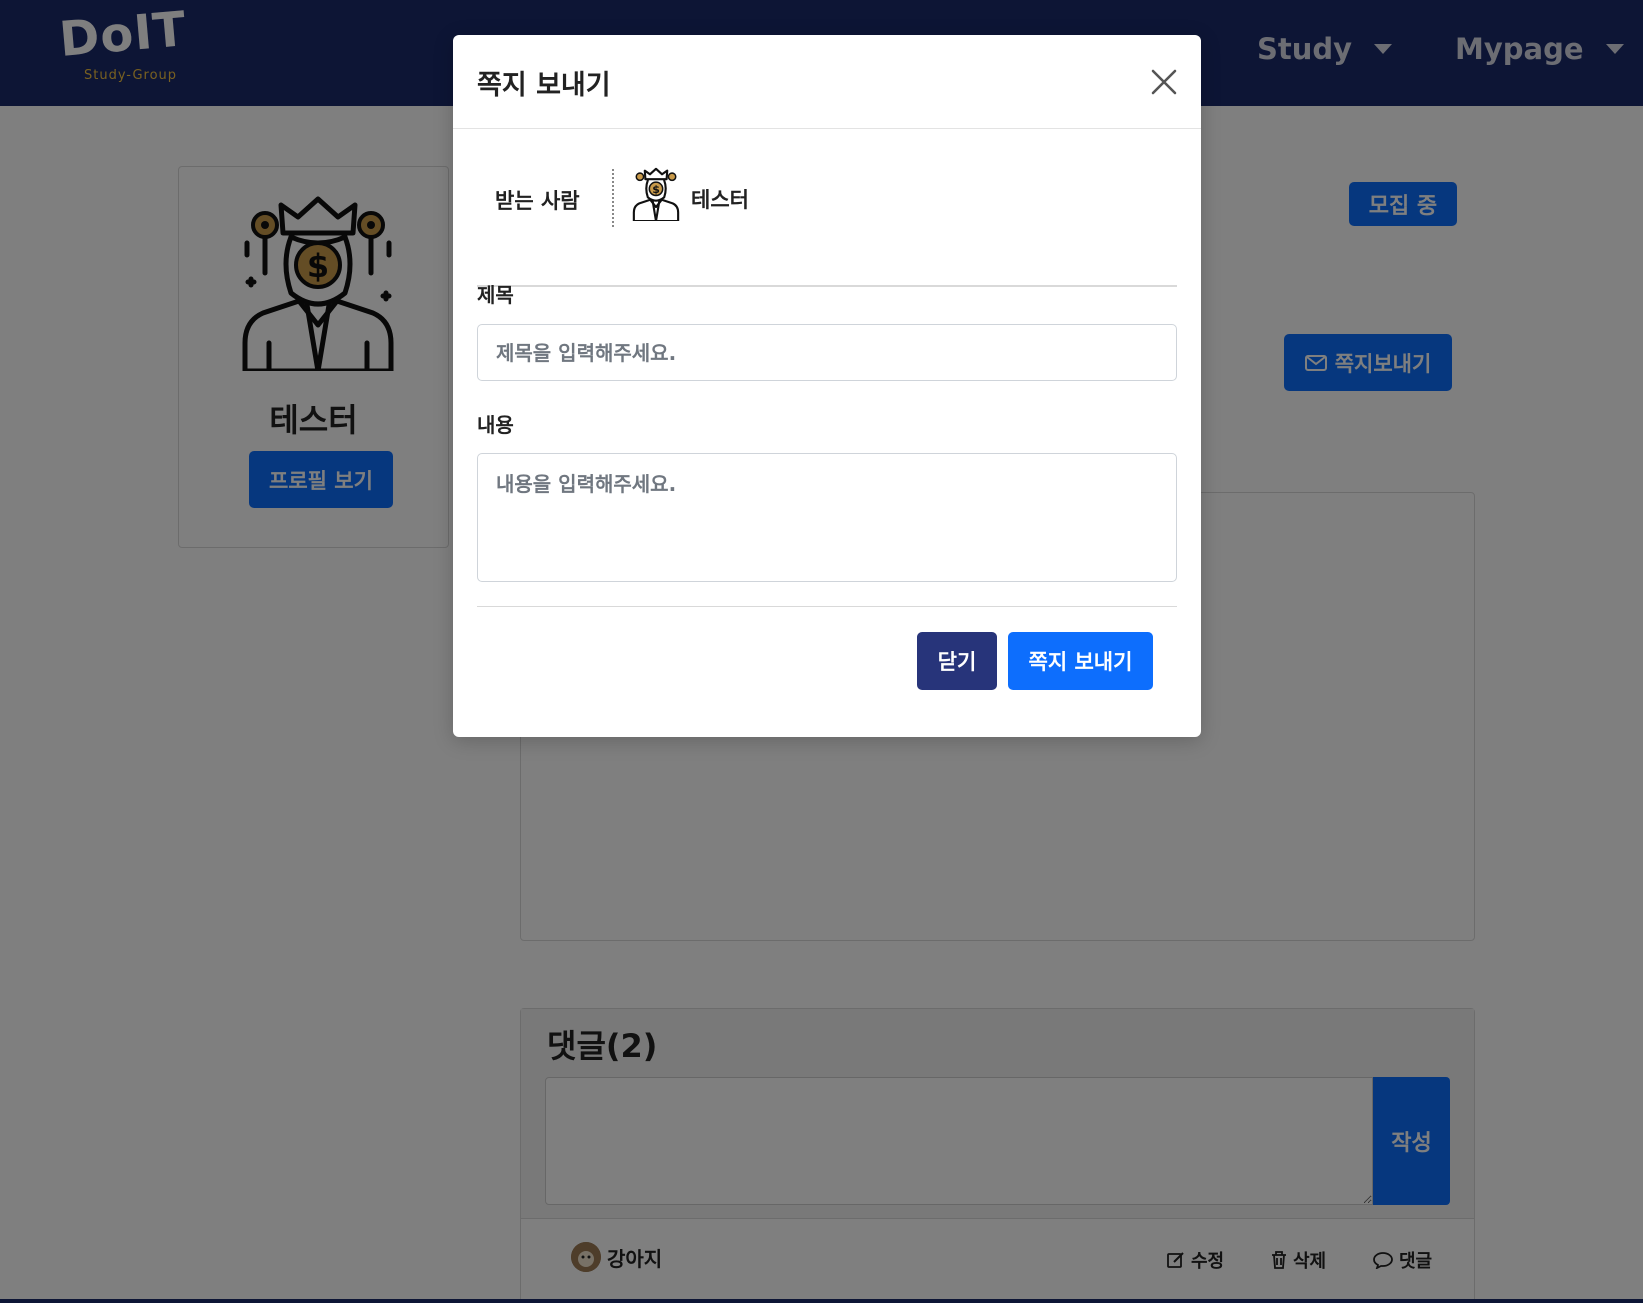  I want to click on money-bag-businessman-icon: $, so click(656, 194).